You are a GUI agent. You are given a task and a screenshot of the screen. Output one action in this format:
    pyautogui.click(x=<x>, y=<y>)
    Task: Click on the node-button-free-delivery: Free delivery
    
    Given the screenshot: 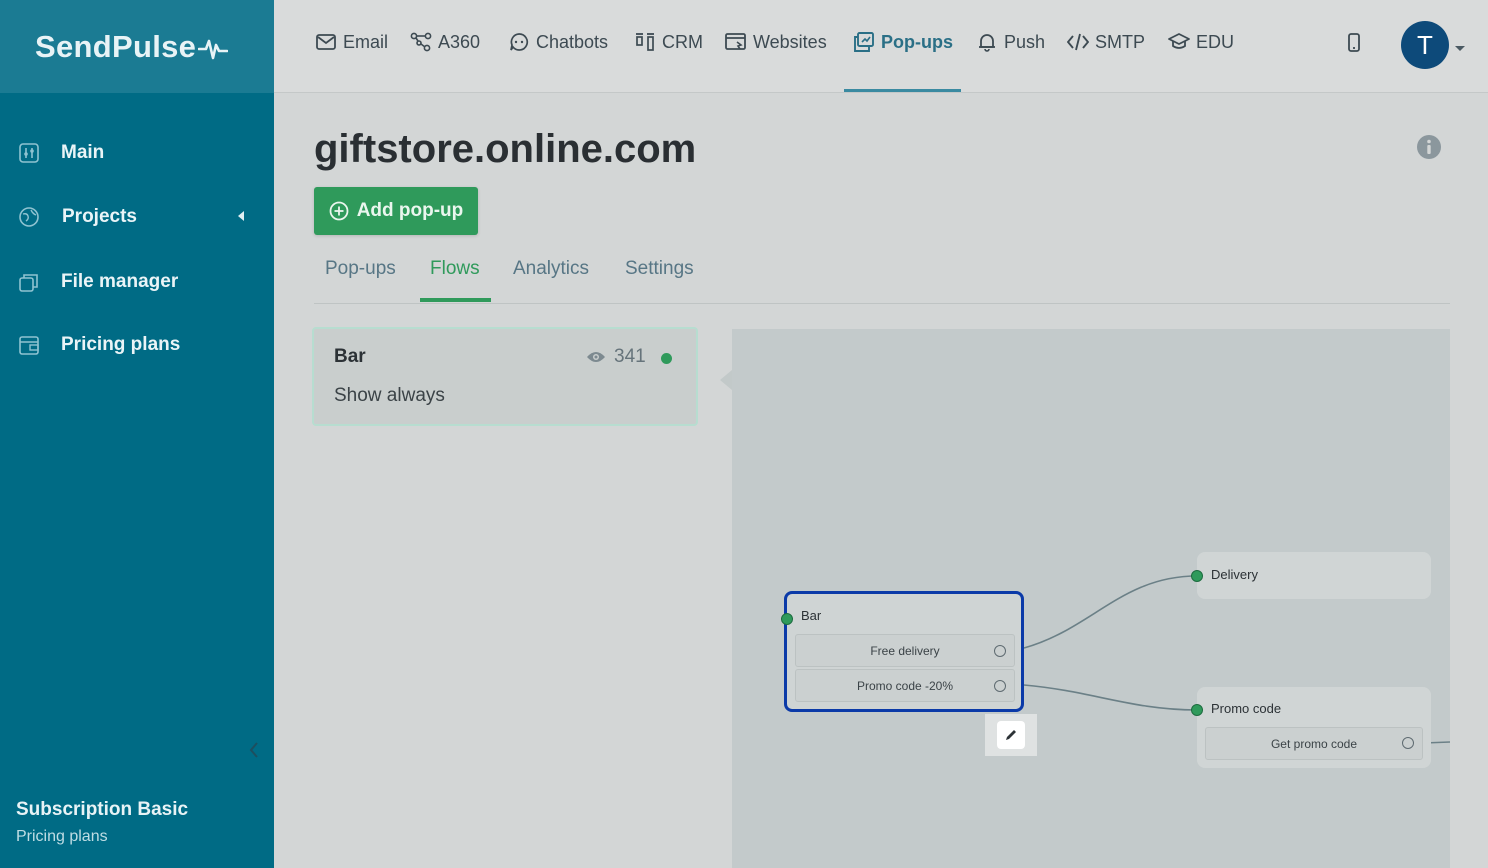 What is the action you would take?
    pyautogui.click(x=905, y=650)
    